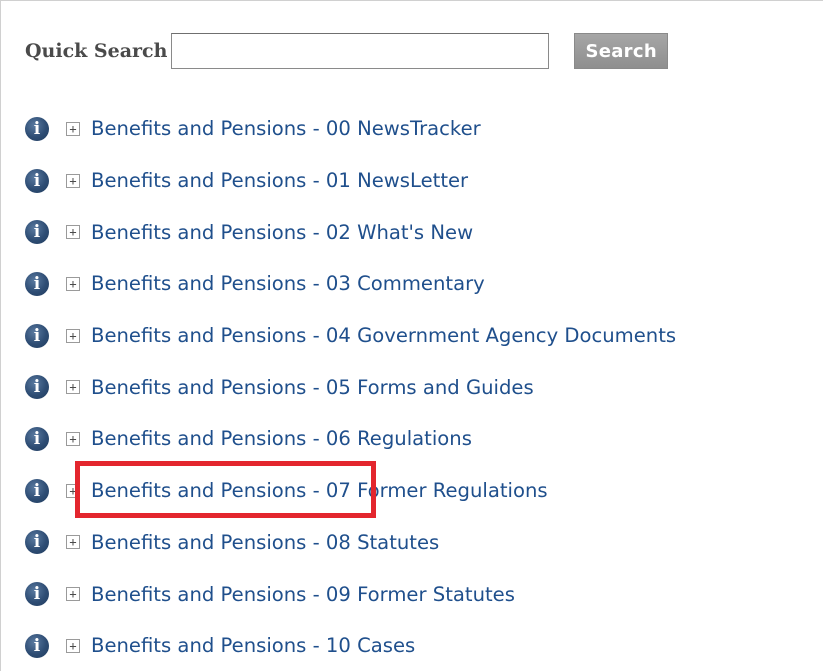 The image size is (823, 672). I want to click on list-item: i + Benefits and Pensions - 10 Cases, so click(350, 646).